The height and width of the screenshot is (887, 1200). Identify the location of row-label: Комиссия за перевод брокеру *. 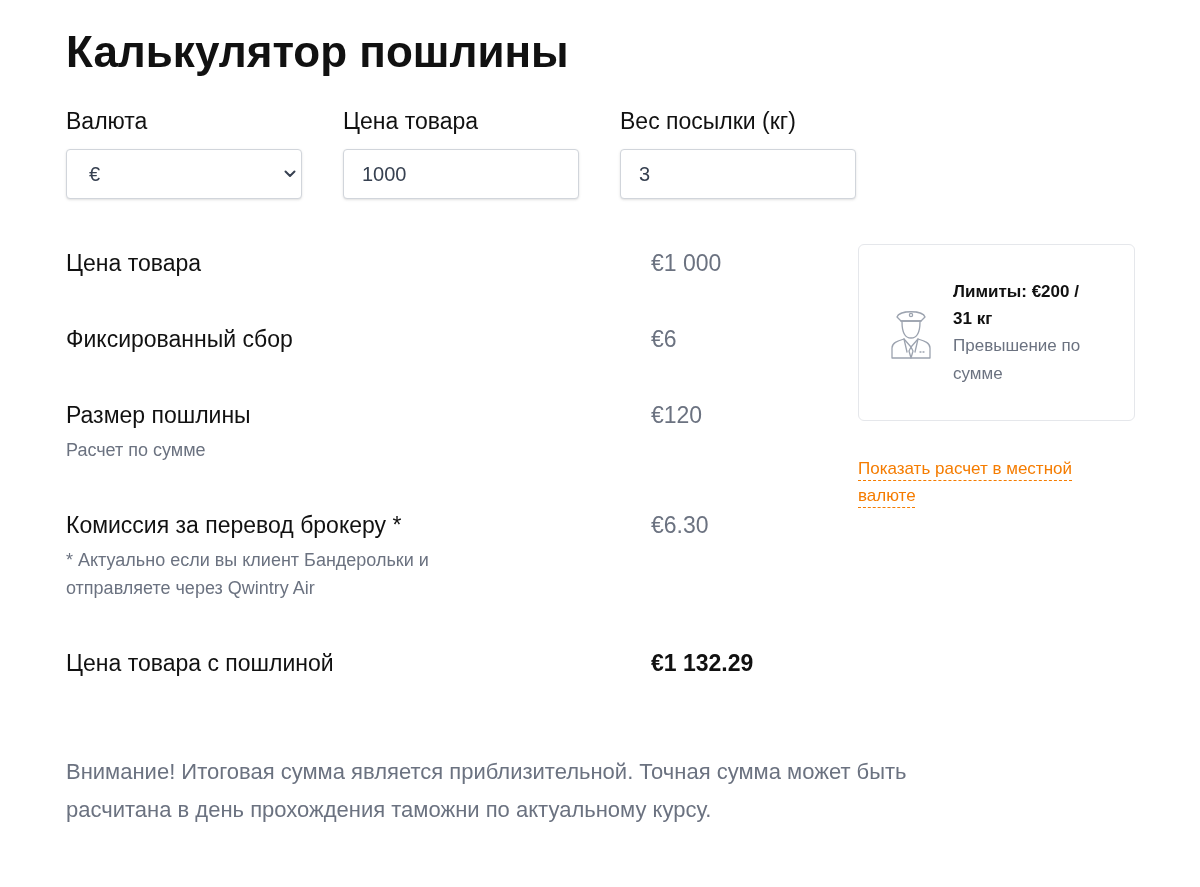
(234, 525).